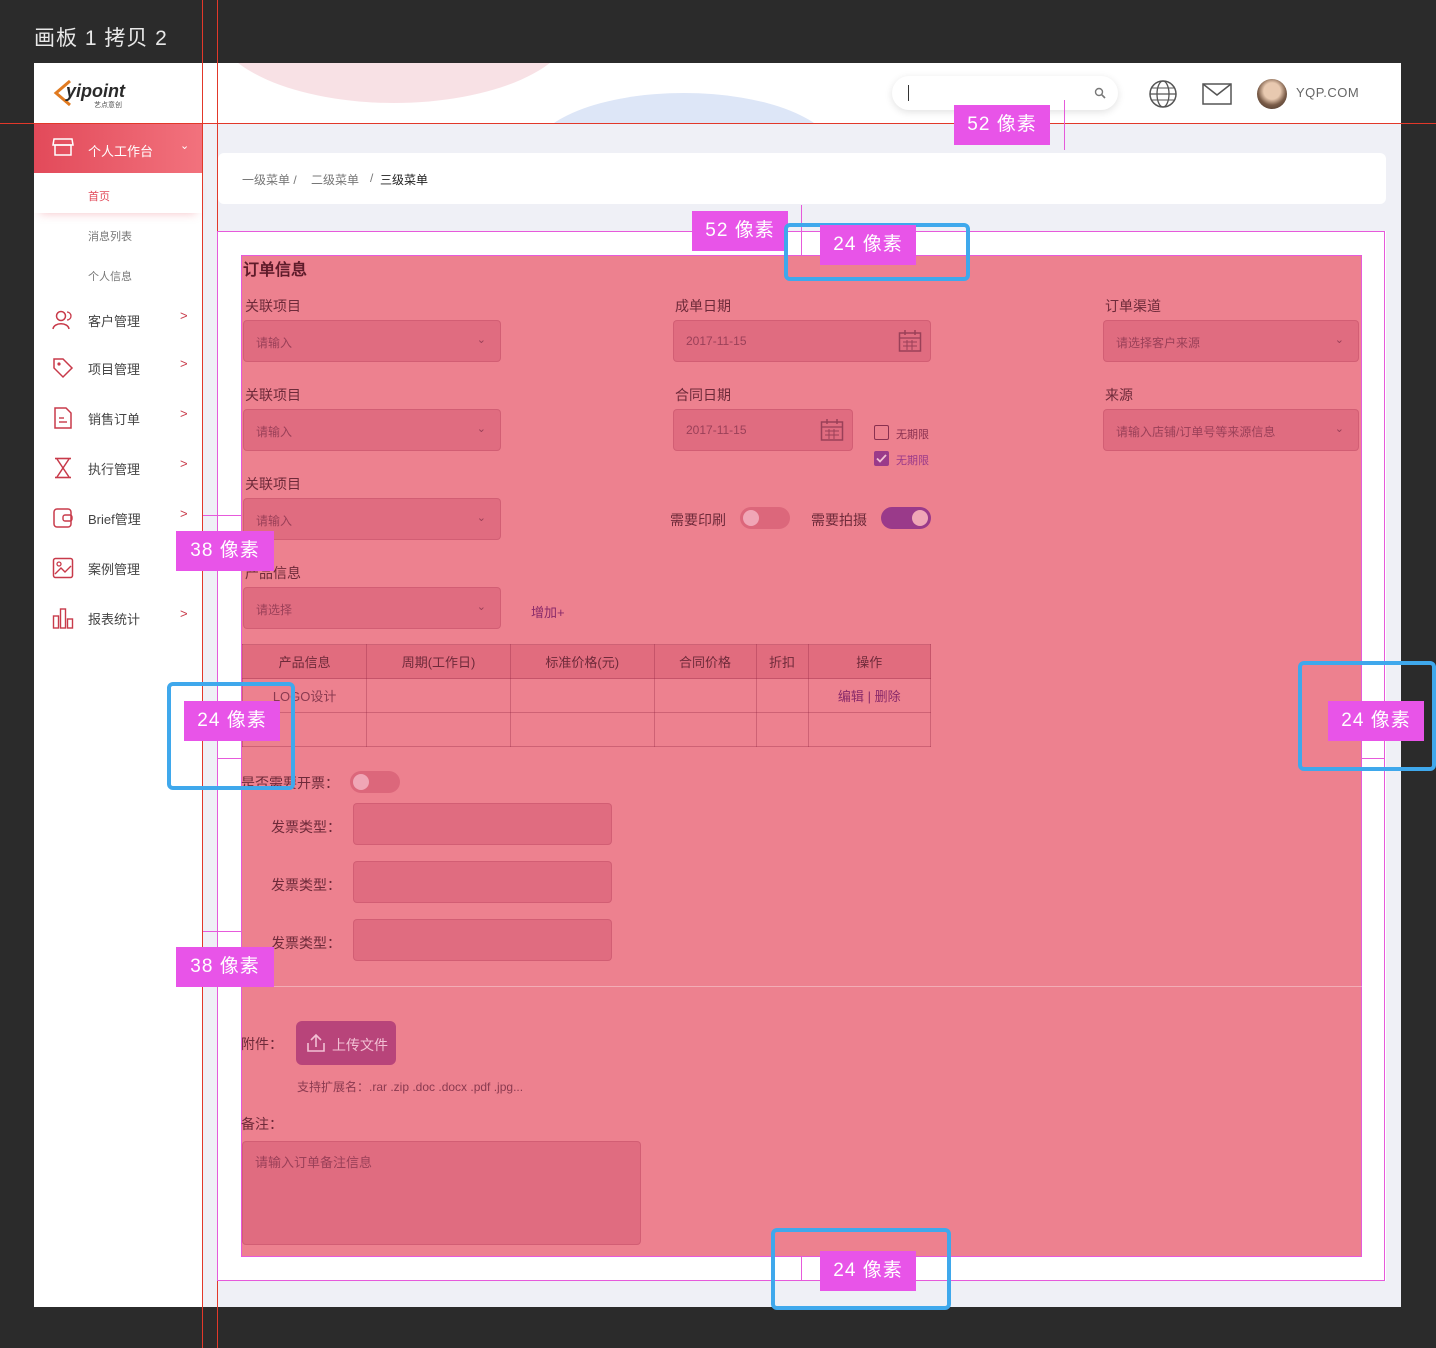 This screenshot has width=1436, height=1348. Describe the element at coordinates (1327, 92) in the screenshot. I see `user-name: YQP.COM` at that location.